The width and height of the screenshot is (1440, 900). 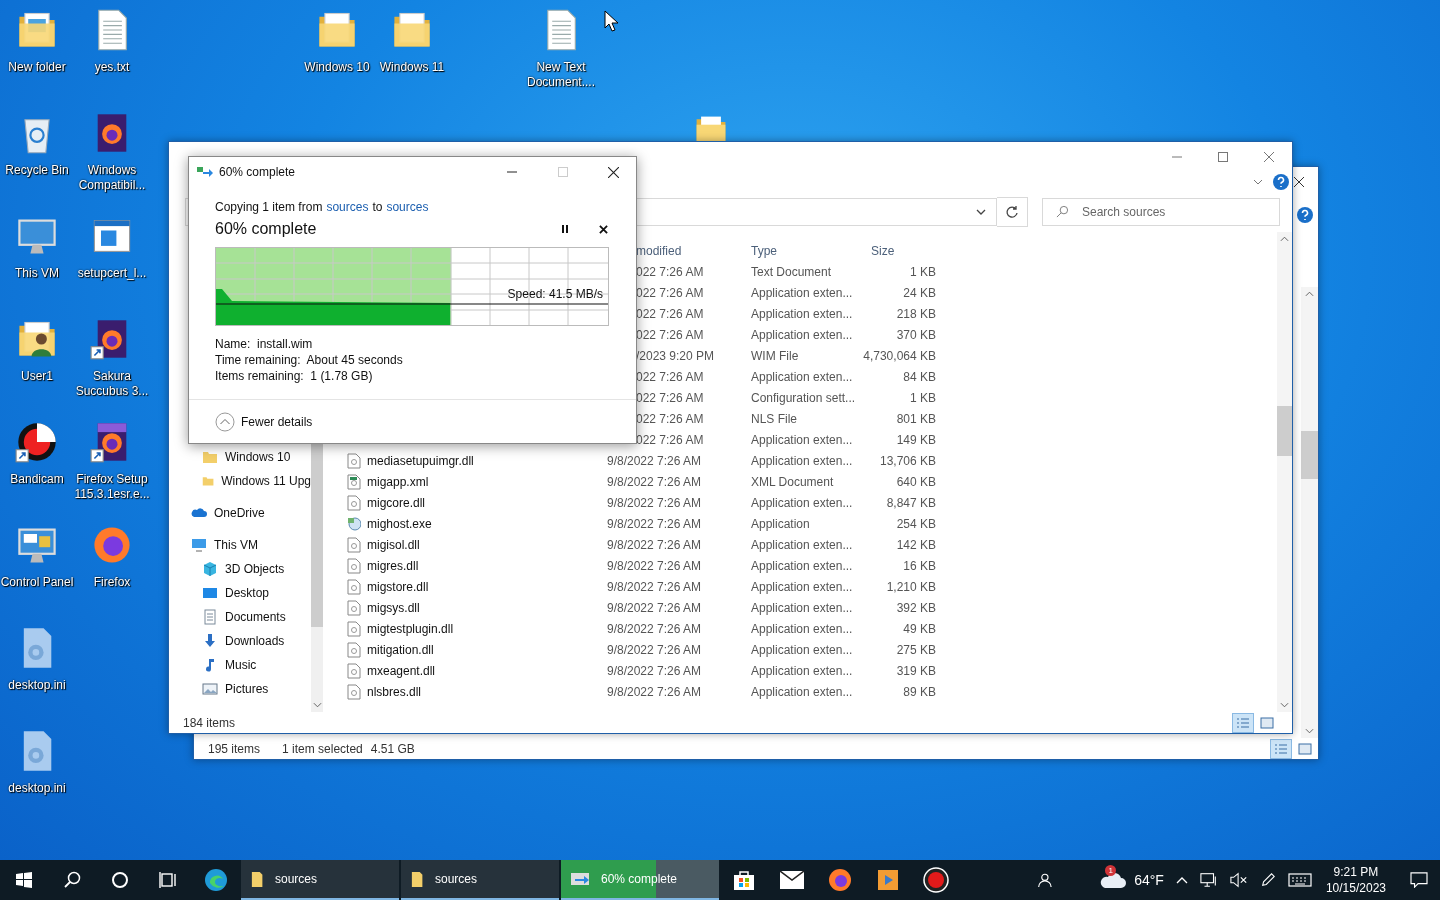 What do you see at coordinates (269, 207) in the screenshot?
I see `copy-text: Copying 1 item from` at bounding box center [269, 207].